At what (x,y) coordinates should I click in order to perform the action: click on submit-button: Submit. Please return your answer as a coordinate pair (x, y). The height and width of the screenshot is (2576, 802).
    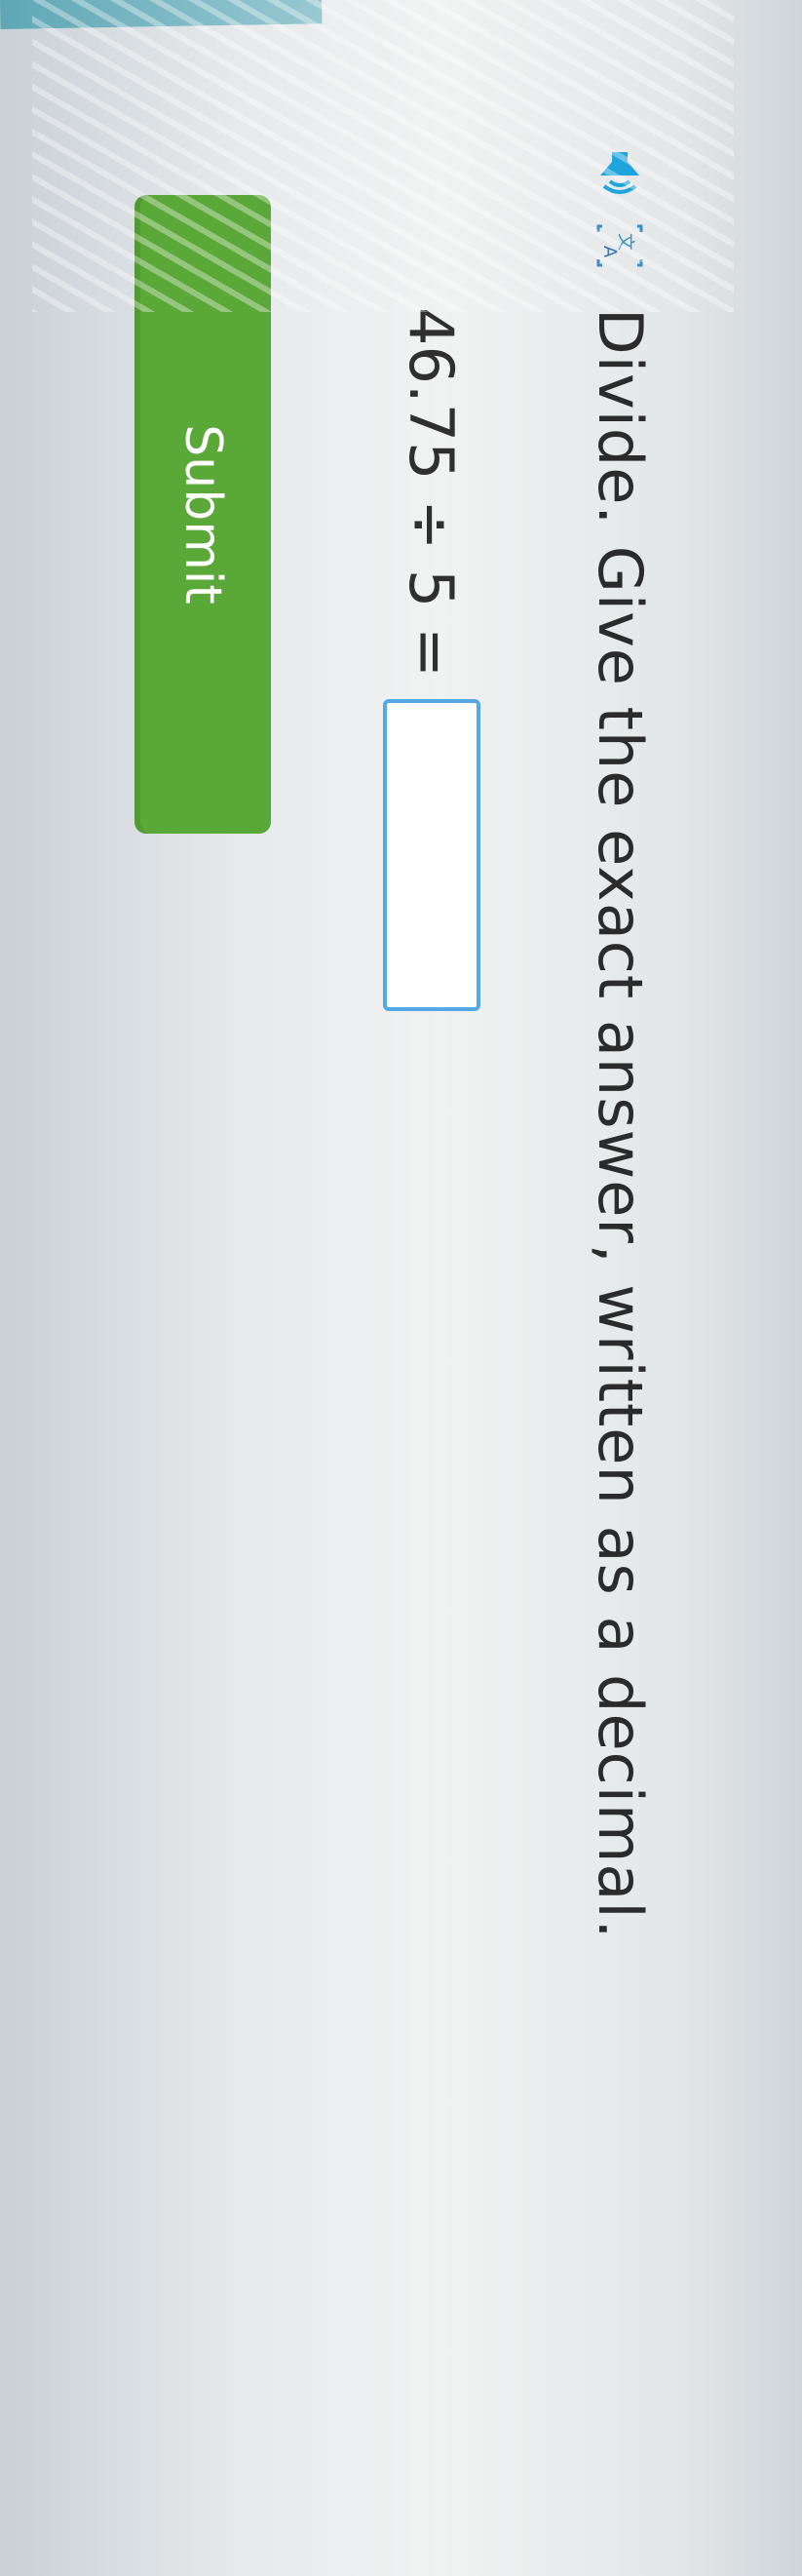
    Looking at the image, I should click on (202, 514).